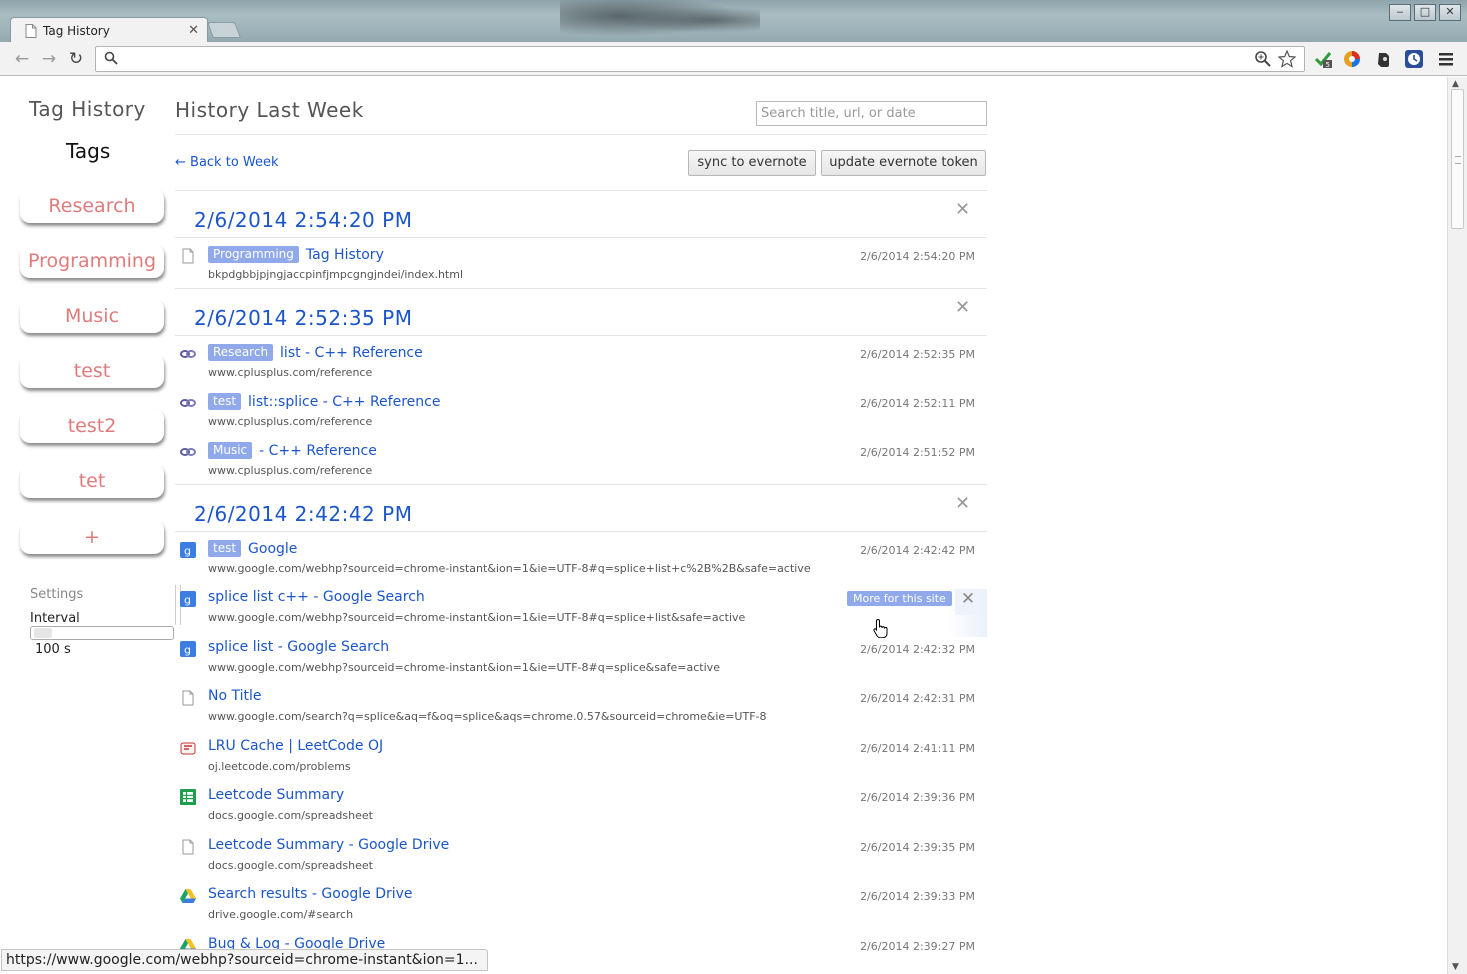 Image resolution: width=1467 pixels, height=974 pixels. I want to click on tag-button-programming: Programming, so click(92, 261).